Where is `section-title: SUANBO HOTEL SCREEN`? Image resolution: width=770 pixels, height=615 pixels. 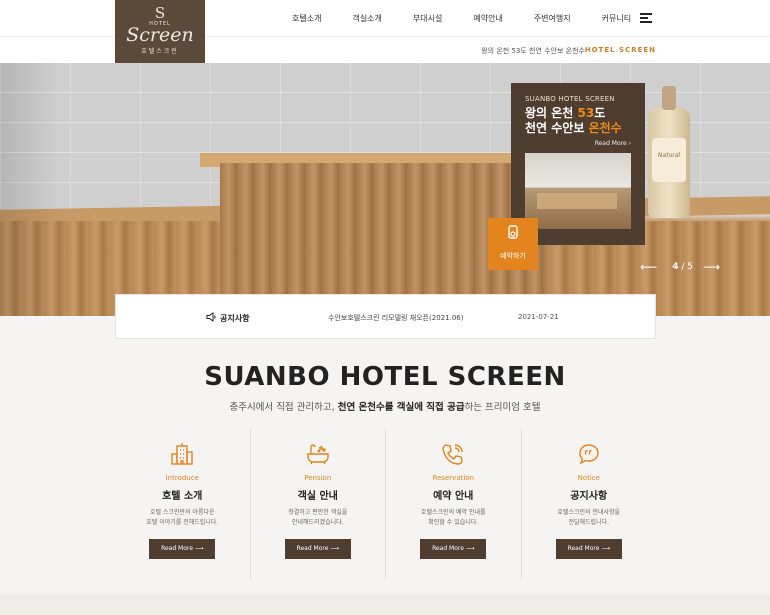 section-title: SUANBO HOTEL SCREEN is located at coordinates (385, 377).